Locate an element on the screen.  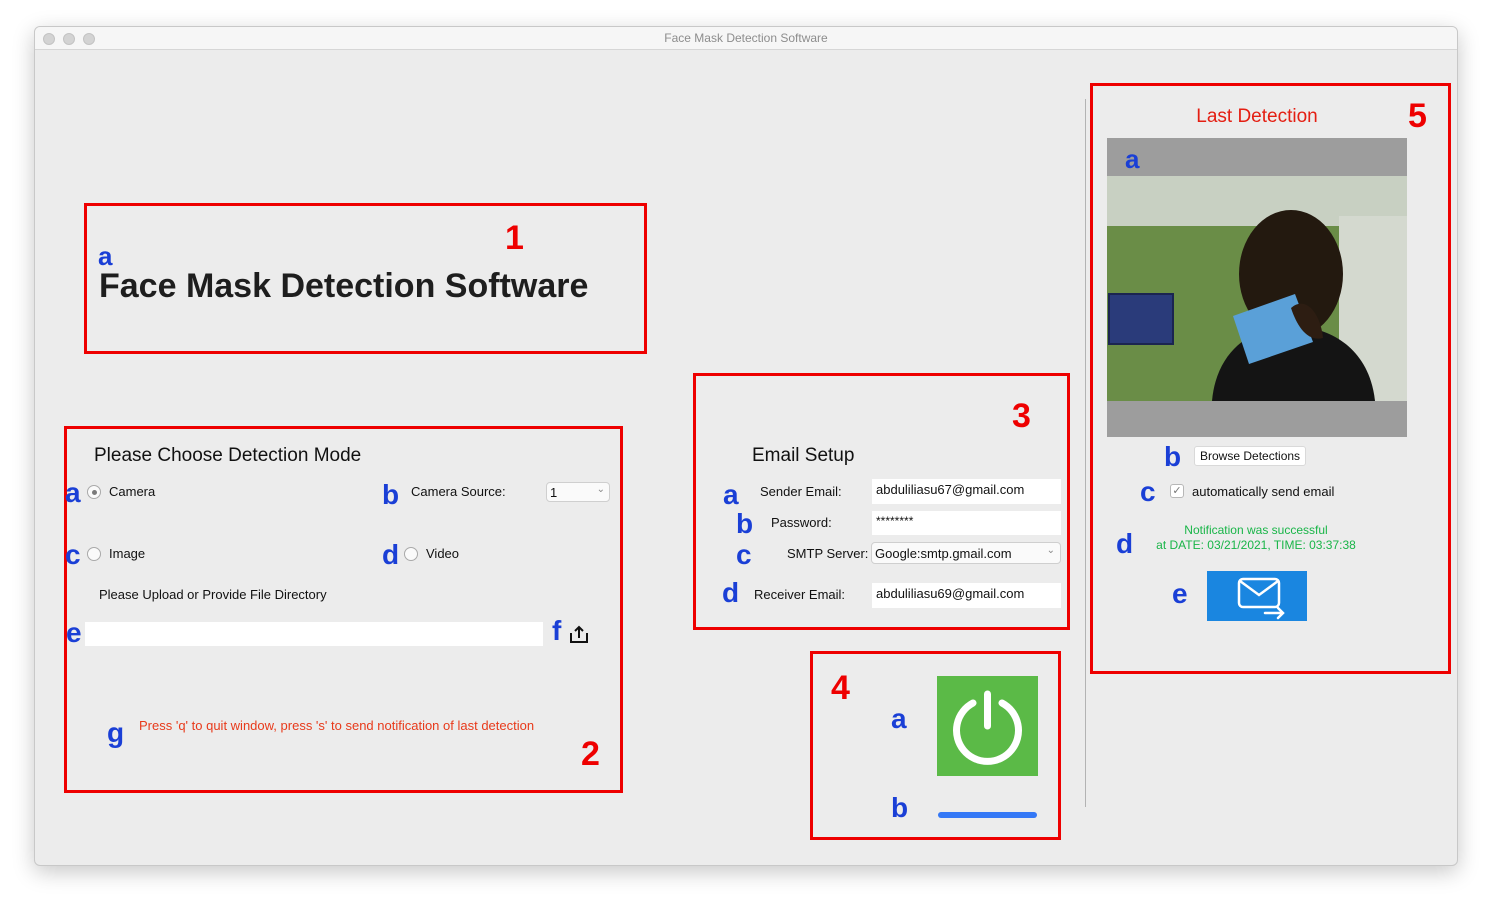
notification-status-line2: at DATE: 03/21/2021, TIME: 03:37:38 is located at coordinates (1256, 545).